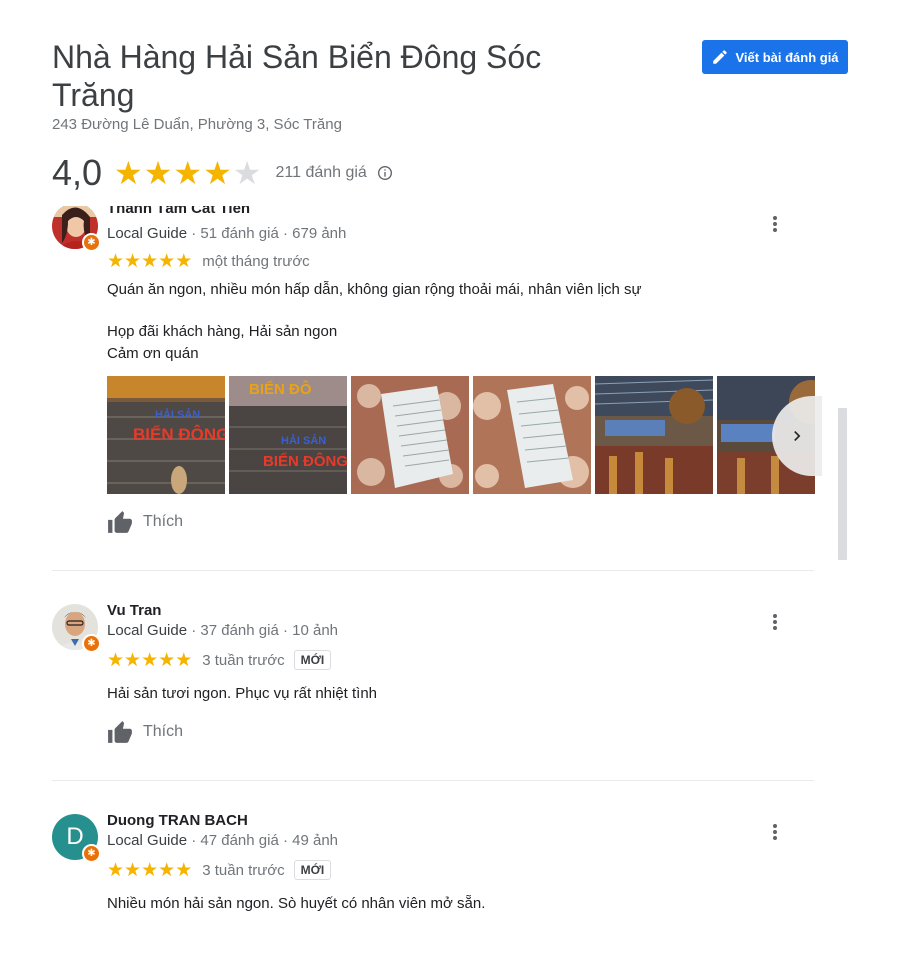 This screenshot has width=900, height=966. Describe the element at coordinates (842, 484) in the screenshot. I see `scrollbar` at that location.